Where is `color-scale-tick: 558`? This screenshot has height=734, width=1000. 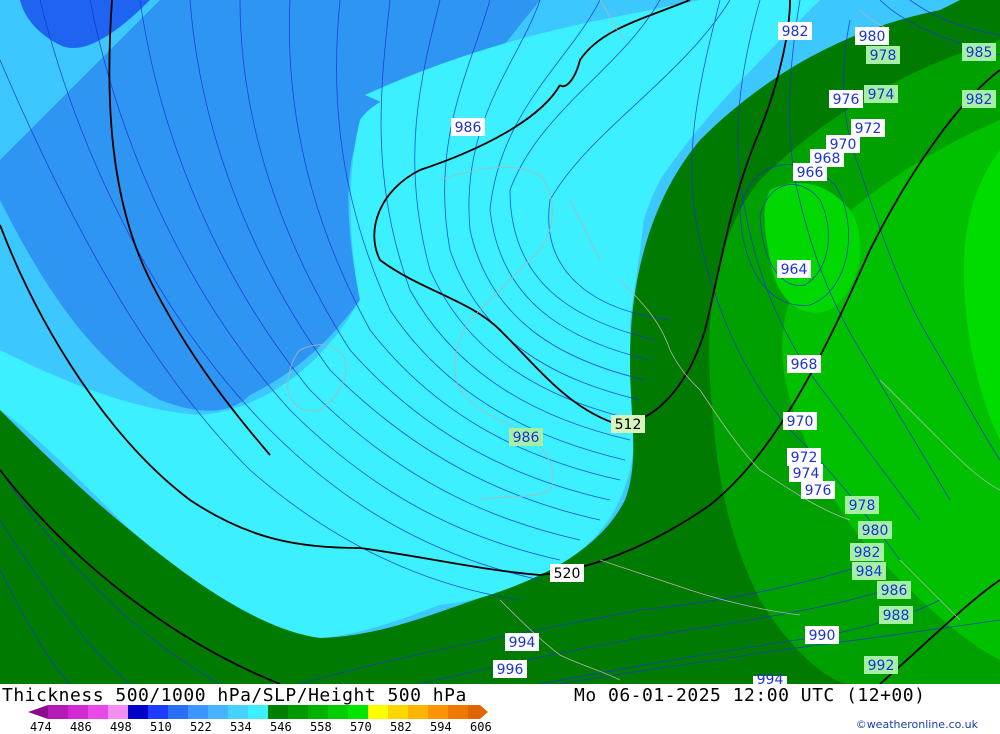 color-scale-tick: 558 is located at coordinates (321, 727).